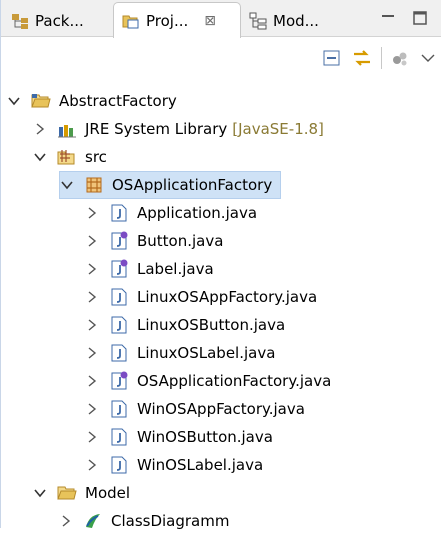 This screenshot has height=535, width=441. Describe the element at coordinates (81, 493) in the screenshot. I see `tree-item-model-folder: Model` at that location.